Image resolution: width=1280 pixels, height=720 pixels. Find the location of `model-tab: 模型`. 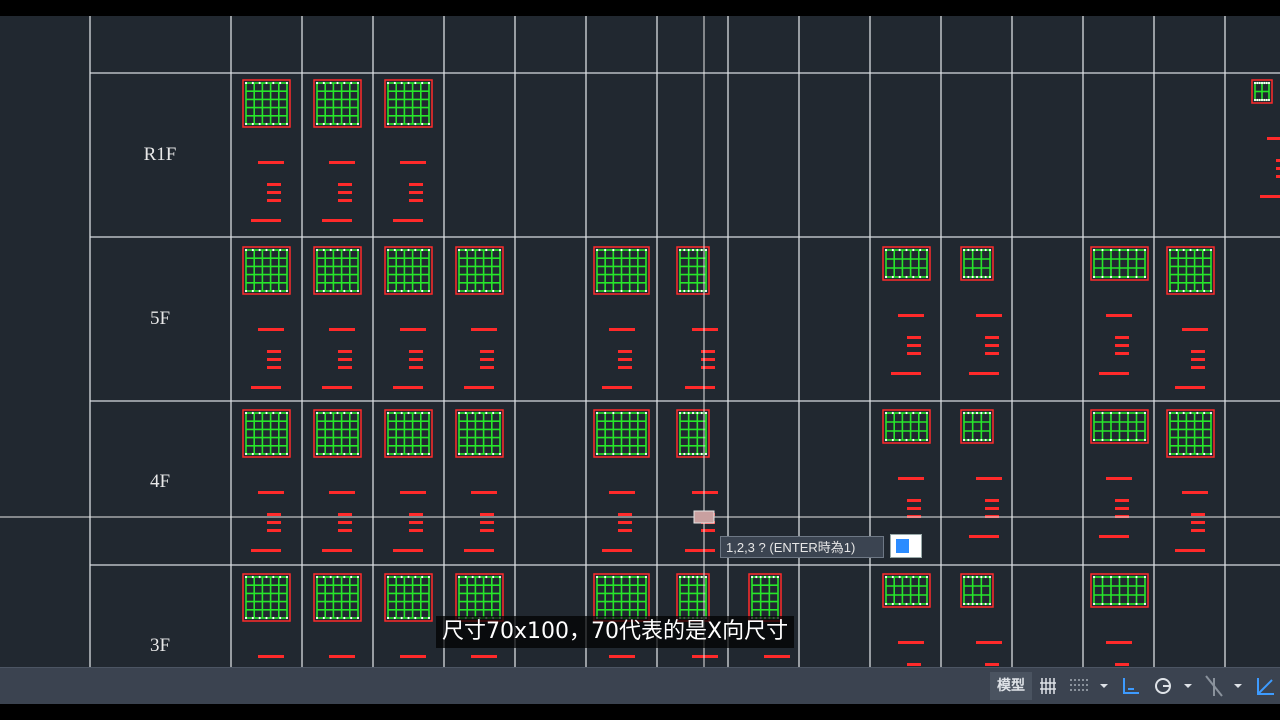

model-tab: 模型 is located at coordinates (1011, 686).